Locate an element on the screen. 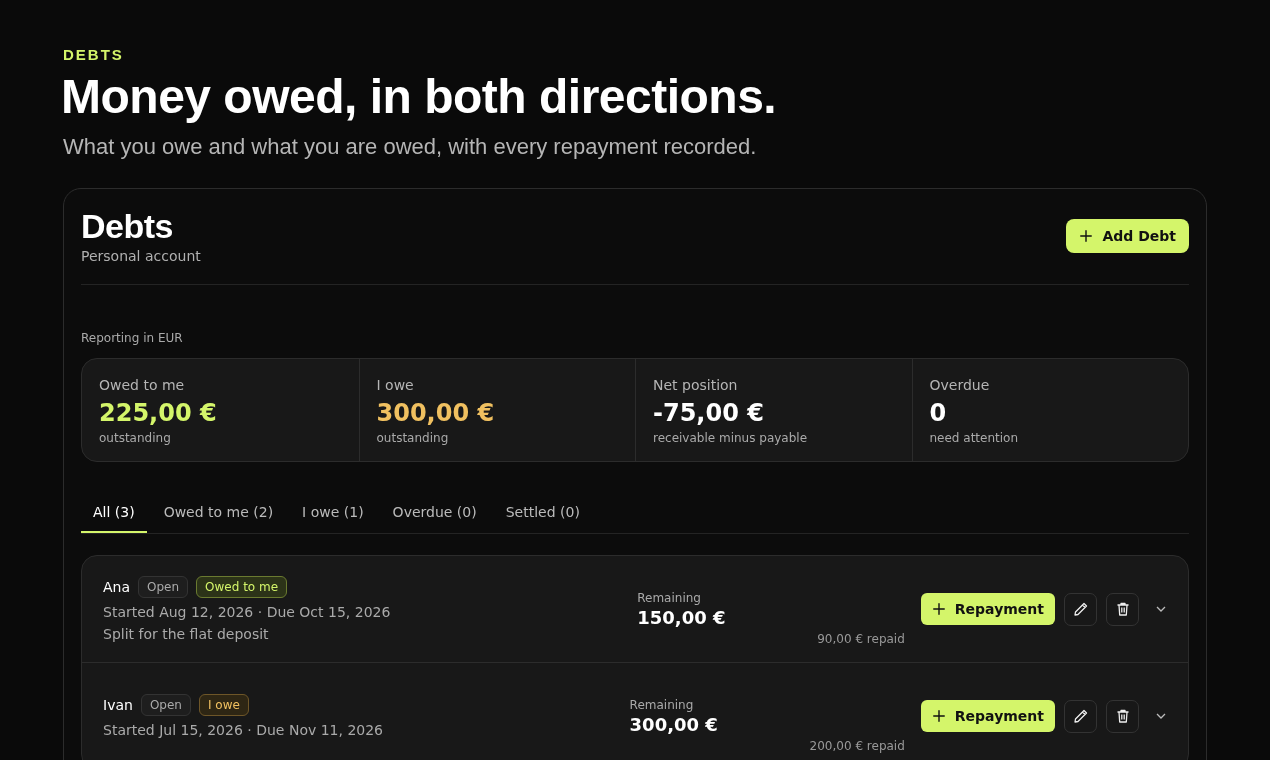 This screenshot has height=760, width=1270. stat-value: -75,00 € is located at coordinates (709, 413).